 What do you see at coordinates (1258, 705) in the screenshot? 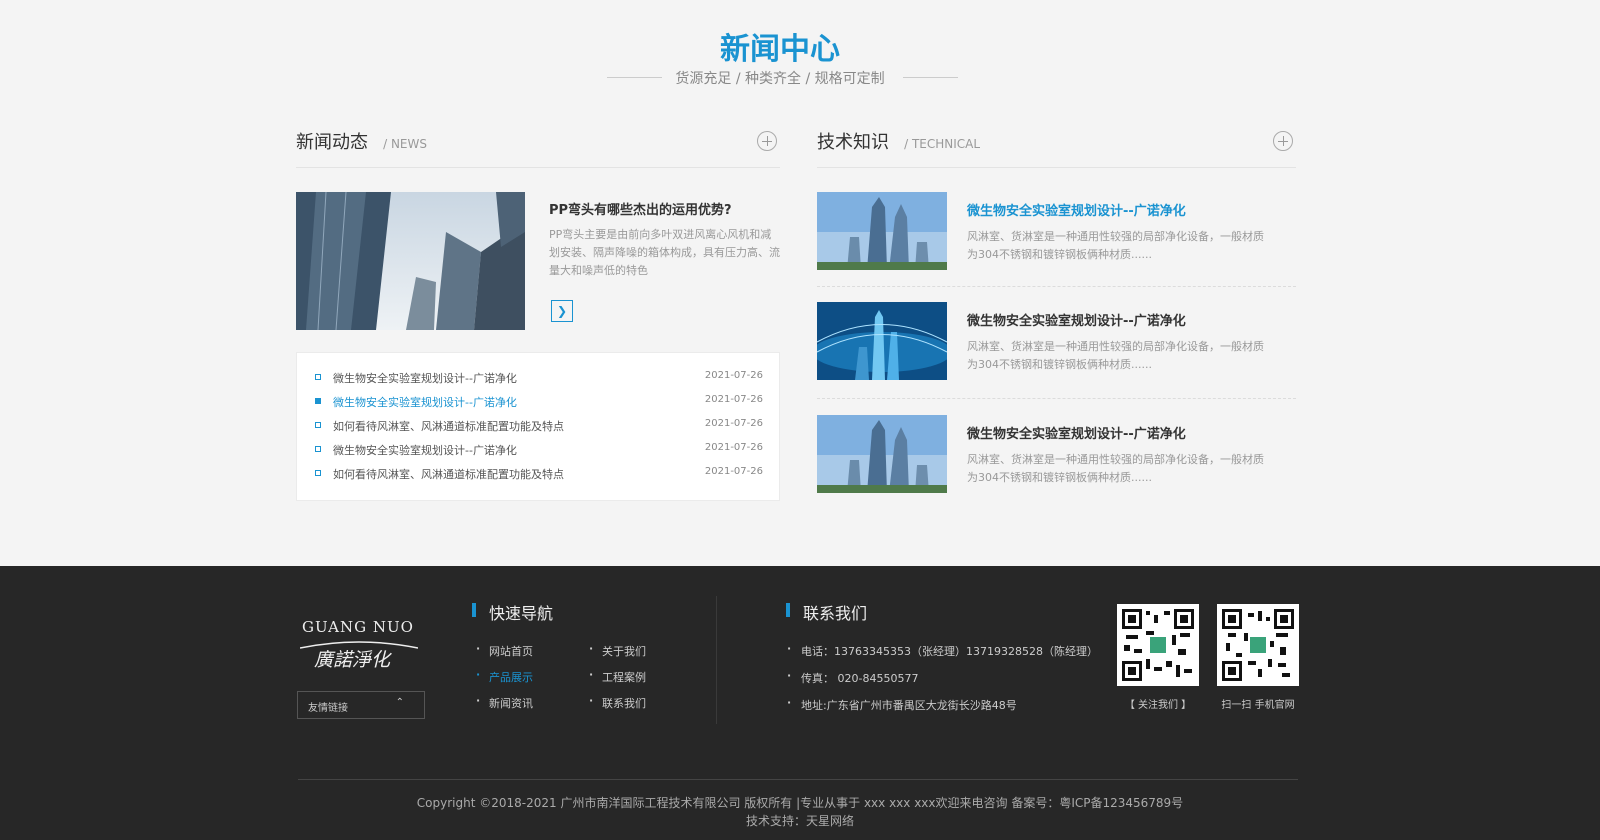
I see `qr-caption-mobile: 扫一扫 手机官网` at bounding box center [1258, 705].